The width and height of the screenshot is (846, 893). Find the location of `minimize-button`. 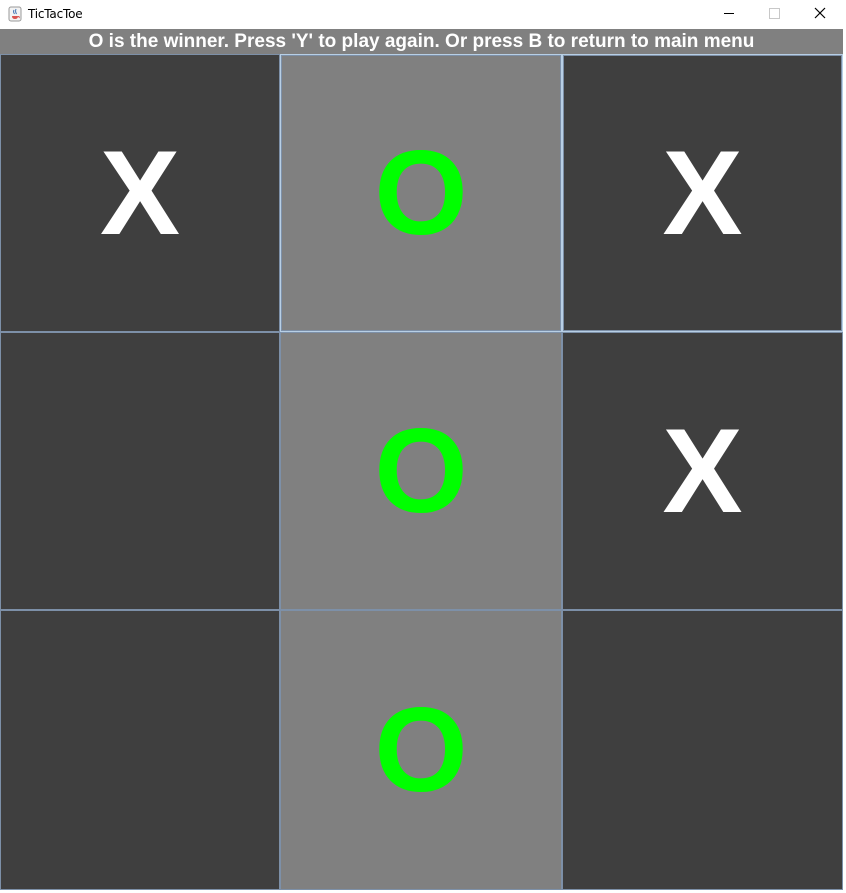

minimize-button is located at coordinates (729, 14).